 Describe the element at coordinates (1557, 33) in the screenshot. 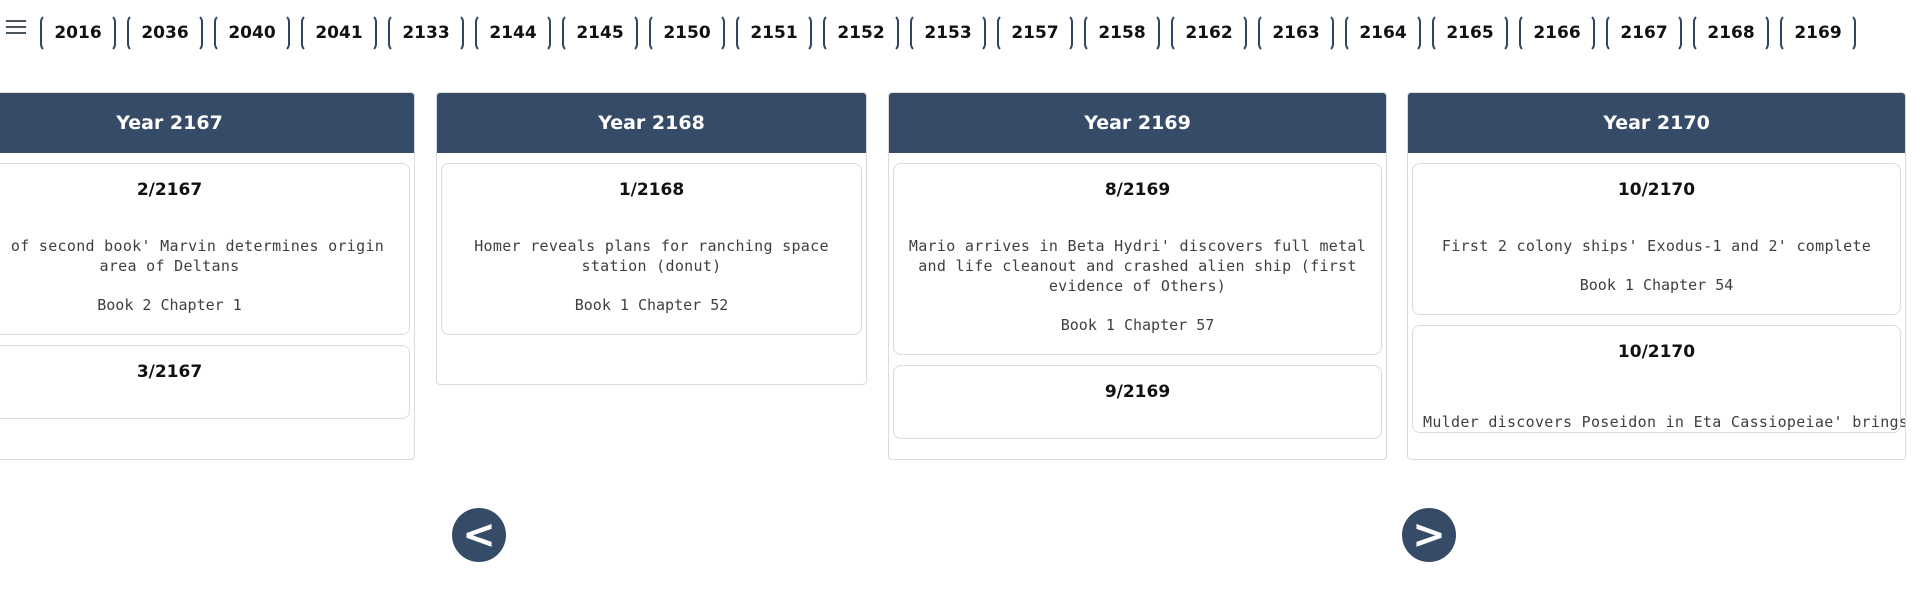

I see `year-button: 2166` at that location.